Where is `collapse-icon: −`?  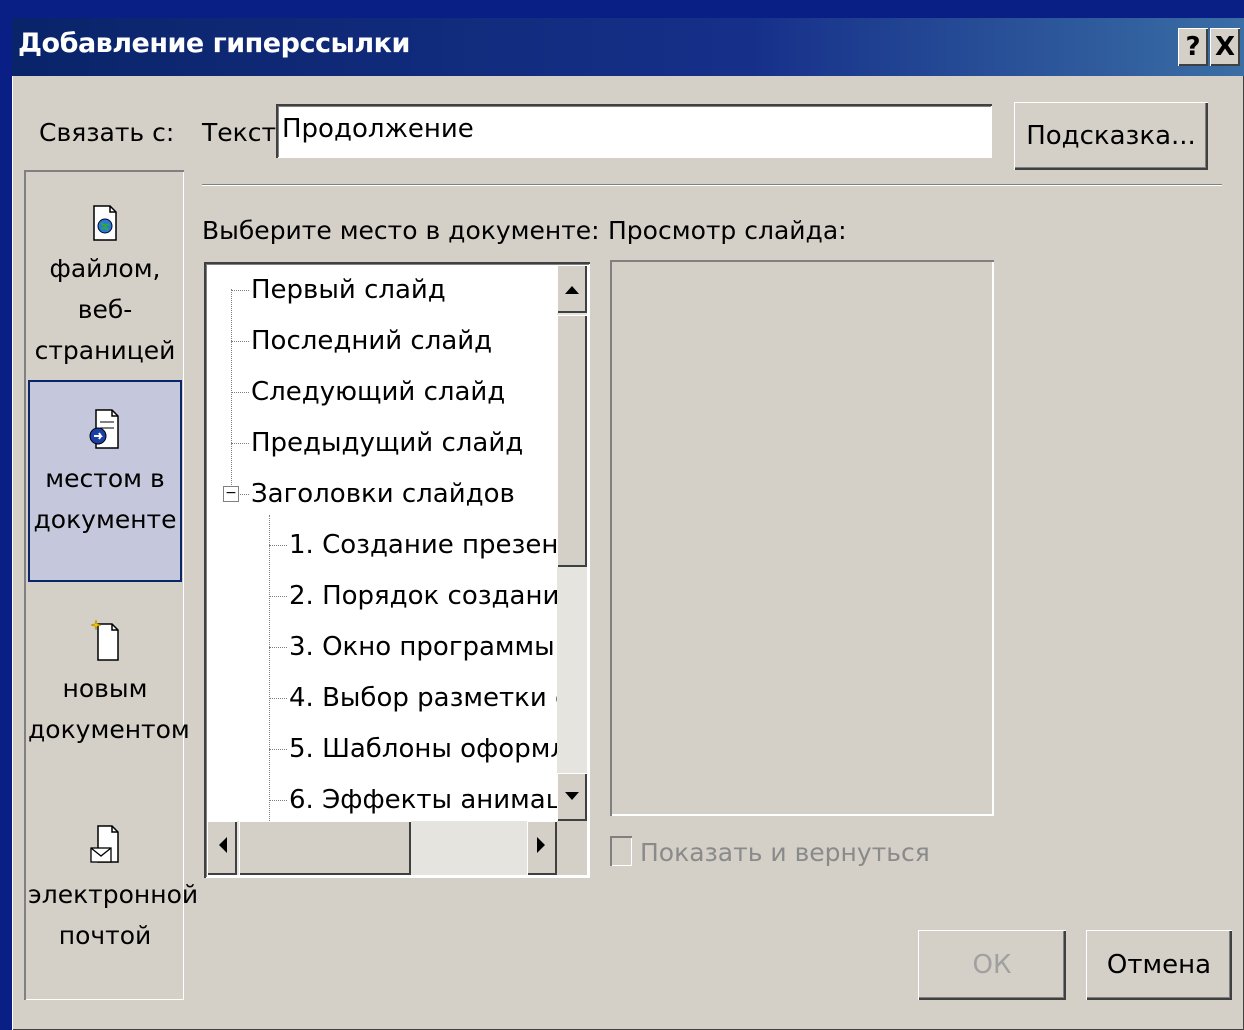 collapse-icon: − is located at coordinates (231, 494).